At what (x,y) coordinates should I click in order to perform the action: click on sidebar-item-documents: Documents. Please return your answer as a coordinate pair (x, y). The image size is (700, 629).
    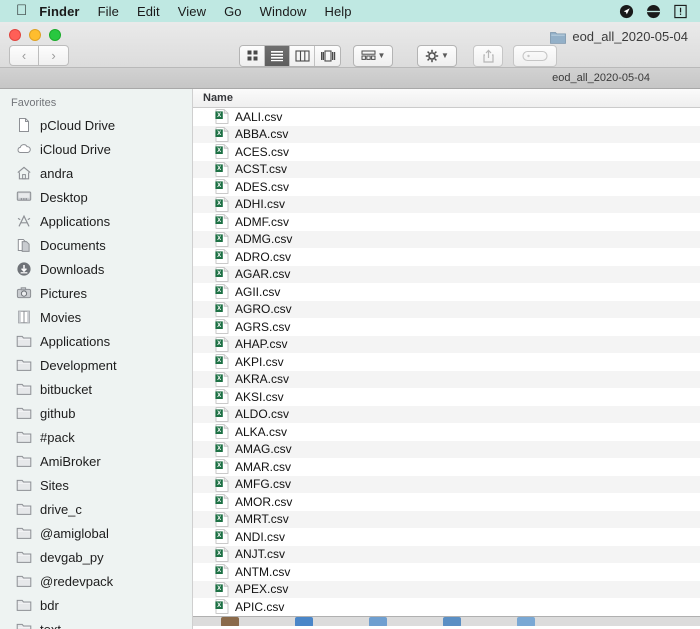
    Looking at the image, I should click on (96, 245).